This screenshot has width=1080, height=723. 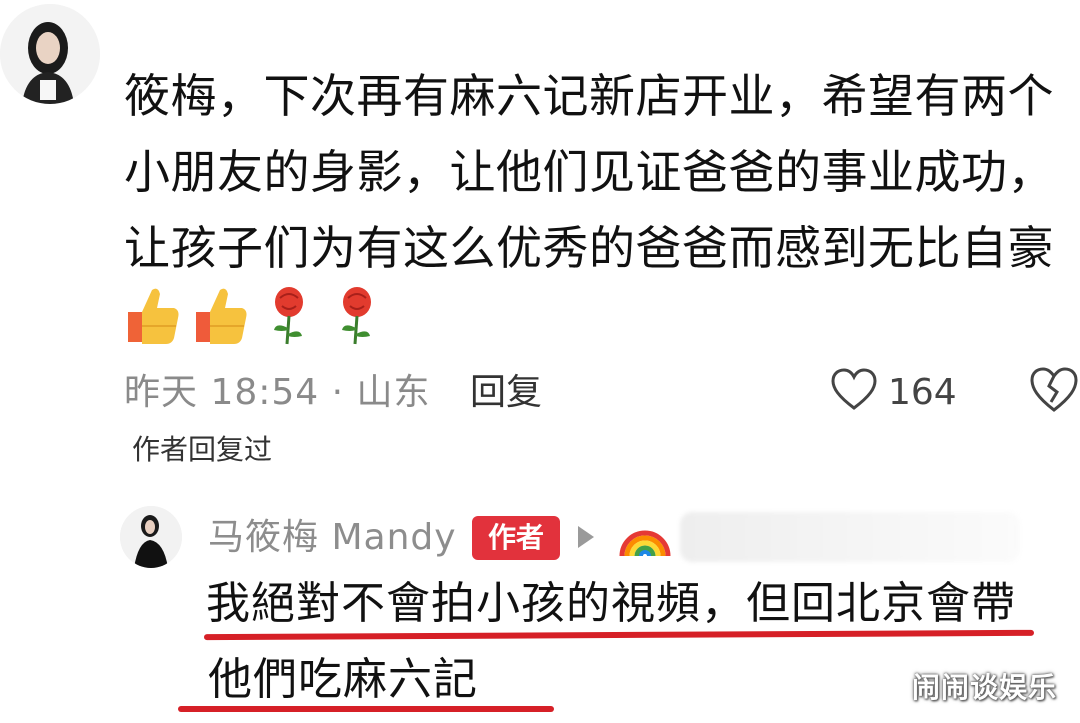 What do you see at coordinates (506, 393) in the screenshot?
I see `reply-button: 回复` at bounding box center [506, 393].